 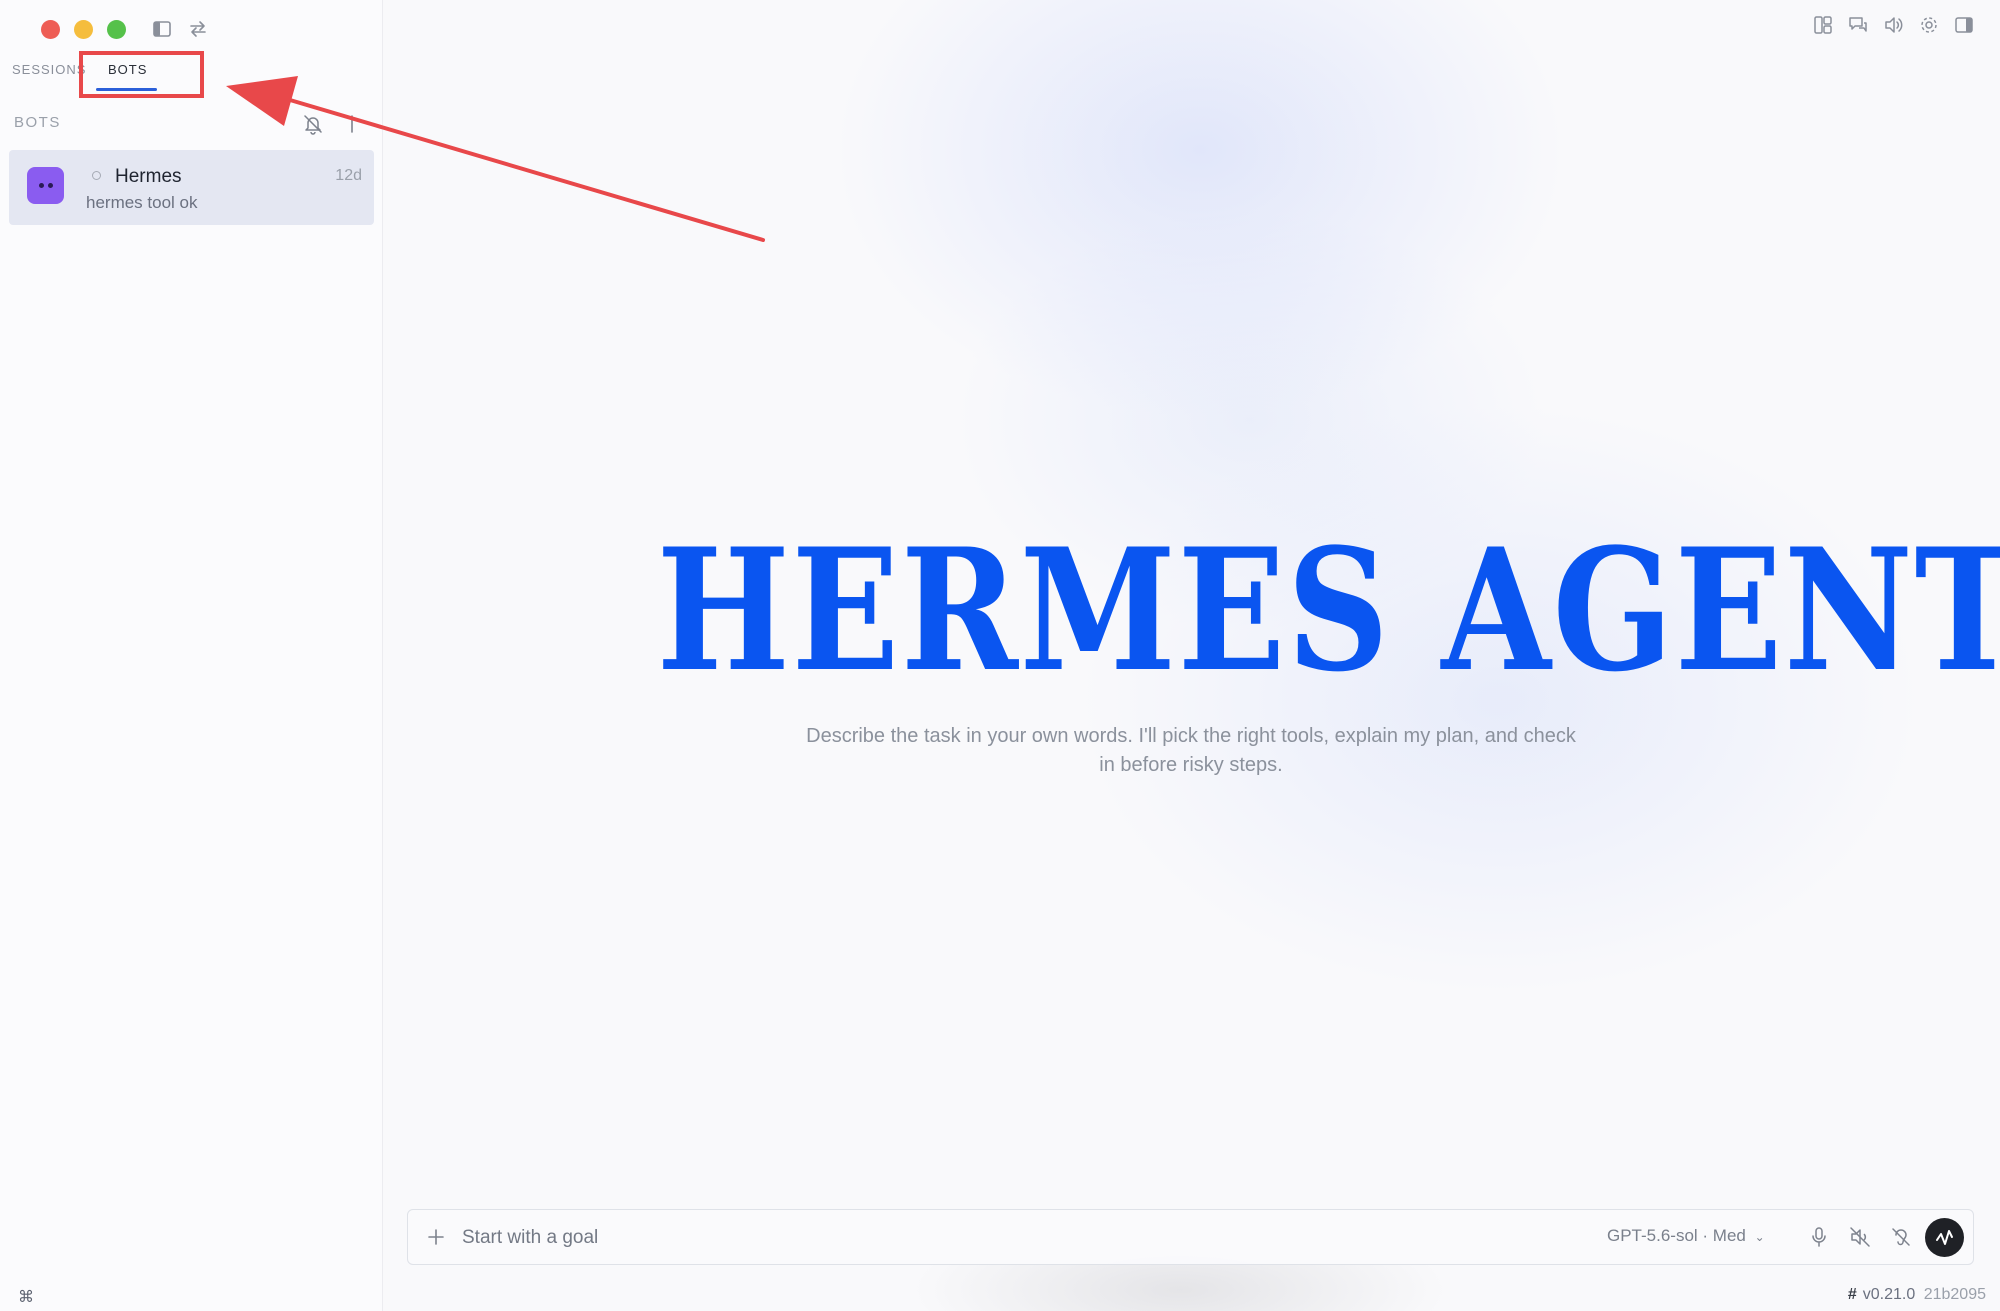 I want to click on tab-sessions: SESSIONS, so click(x=49, y=69).